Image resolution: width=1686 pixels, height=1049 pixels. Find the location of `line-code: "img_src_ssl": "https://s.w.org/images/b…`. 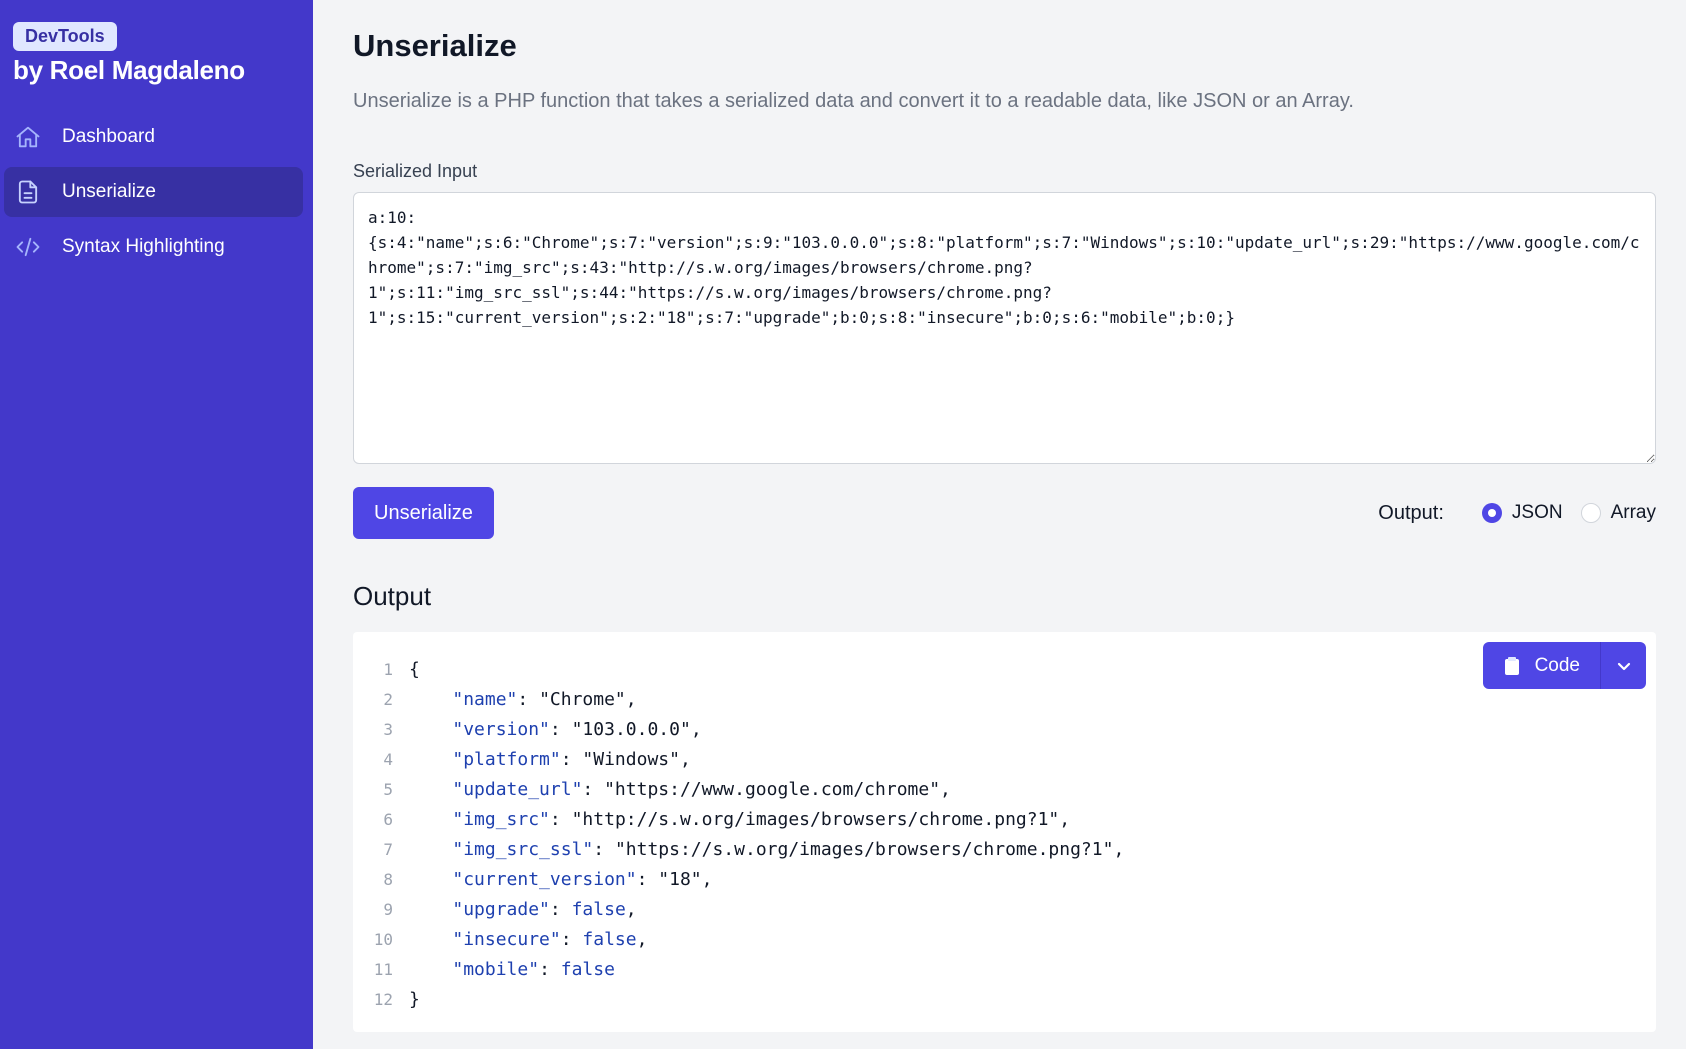

line-code: "img_src_ssl": "https://s.w.org/images/b… is located at coordinates (788, 849).